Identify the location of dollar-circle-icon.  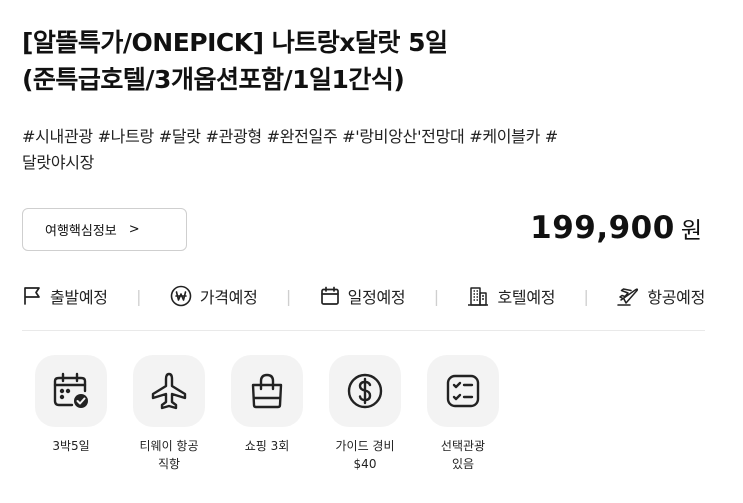
(365, 391).